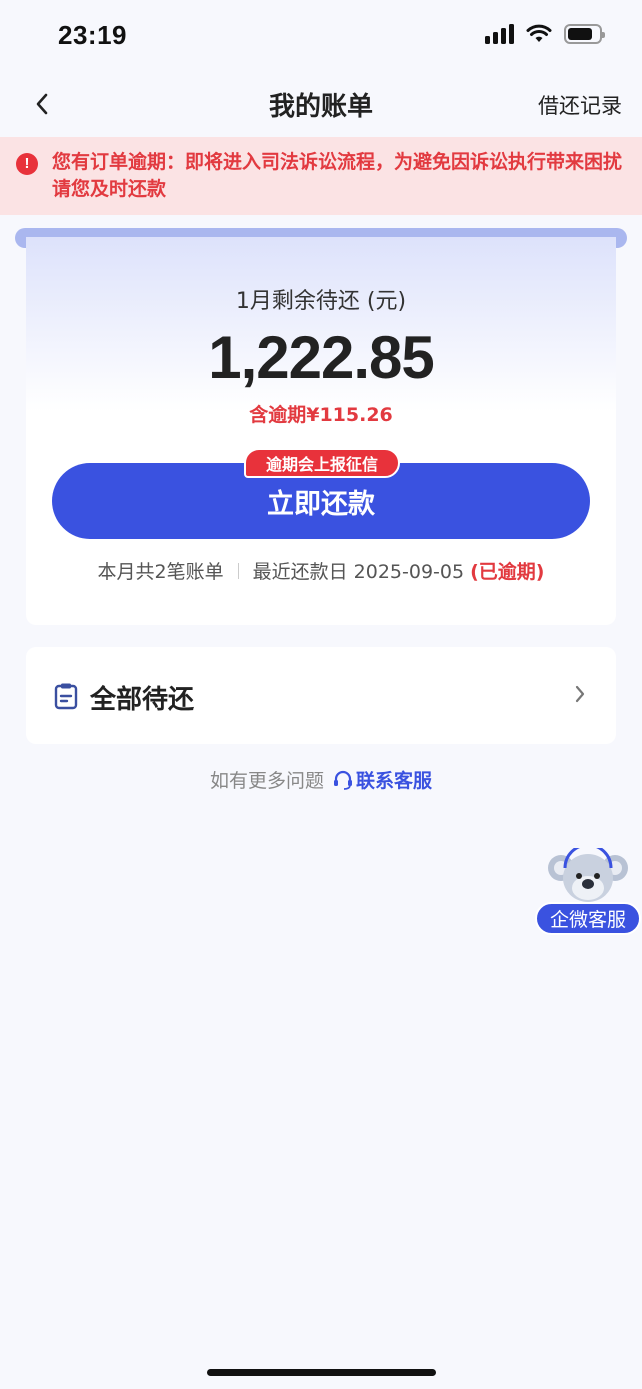 This screenshot has width=642, height=1389. What do you see at coordinates (499, 34) in the screenshot?
I see `signal-icon` at bounding box center [499, 34].